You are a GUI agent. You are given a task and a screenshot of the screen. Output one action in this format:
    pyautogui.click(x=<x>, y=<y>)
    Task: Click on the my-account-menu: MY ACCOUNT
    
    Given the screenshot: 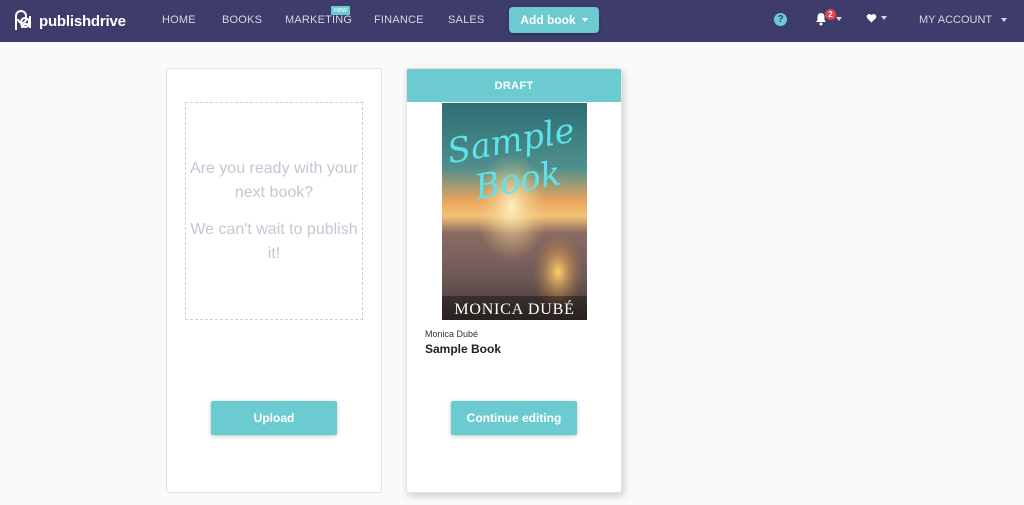 What is the action you would take?
    pyautogui.click(x=963, y=20)
    